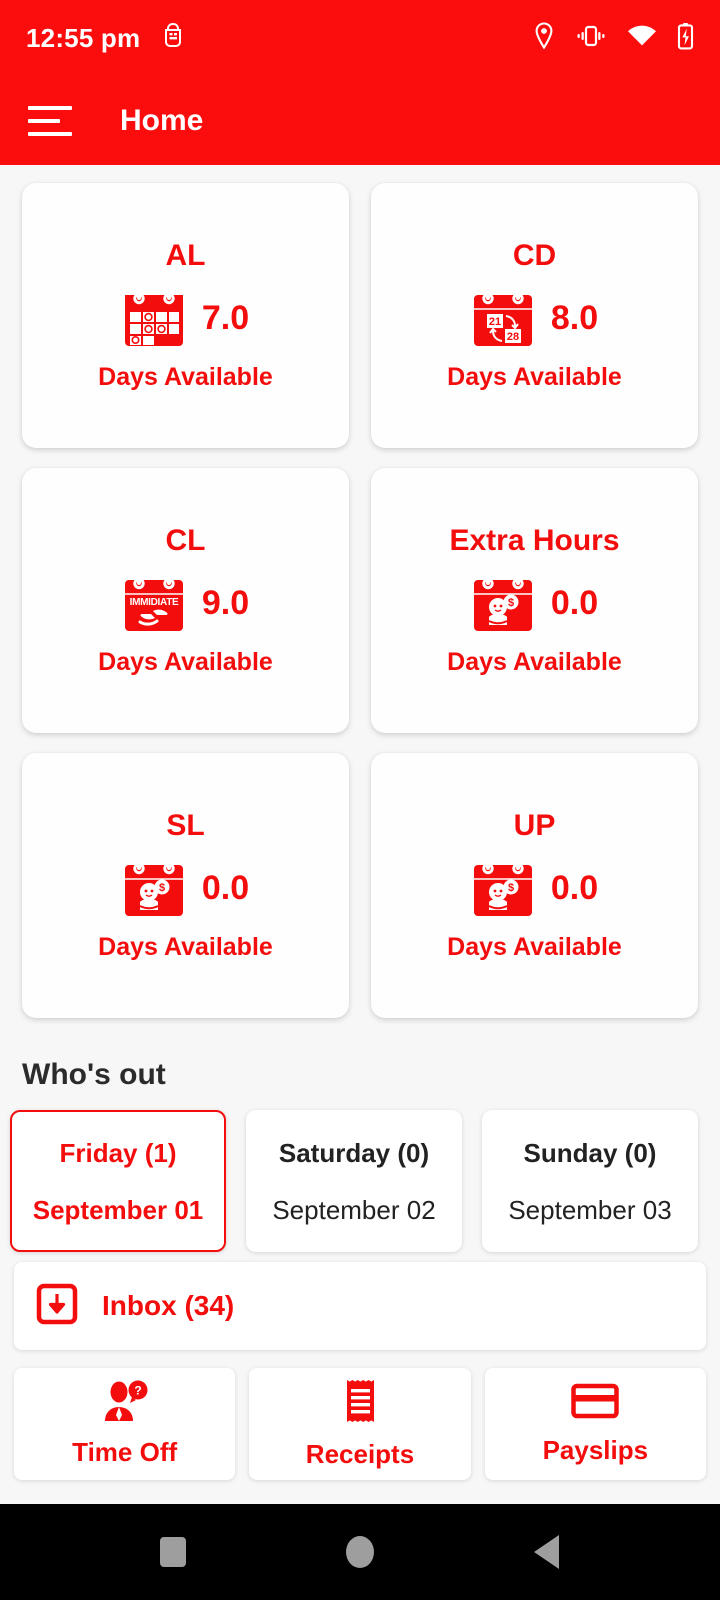 The height and width of the screenshot is (1600, 720). Describe the element at coordinates (94, 1074) in the screenshot. I see `whos-out-heading: Who's out` at that location.